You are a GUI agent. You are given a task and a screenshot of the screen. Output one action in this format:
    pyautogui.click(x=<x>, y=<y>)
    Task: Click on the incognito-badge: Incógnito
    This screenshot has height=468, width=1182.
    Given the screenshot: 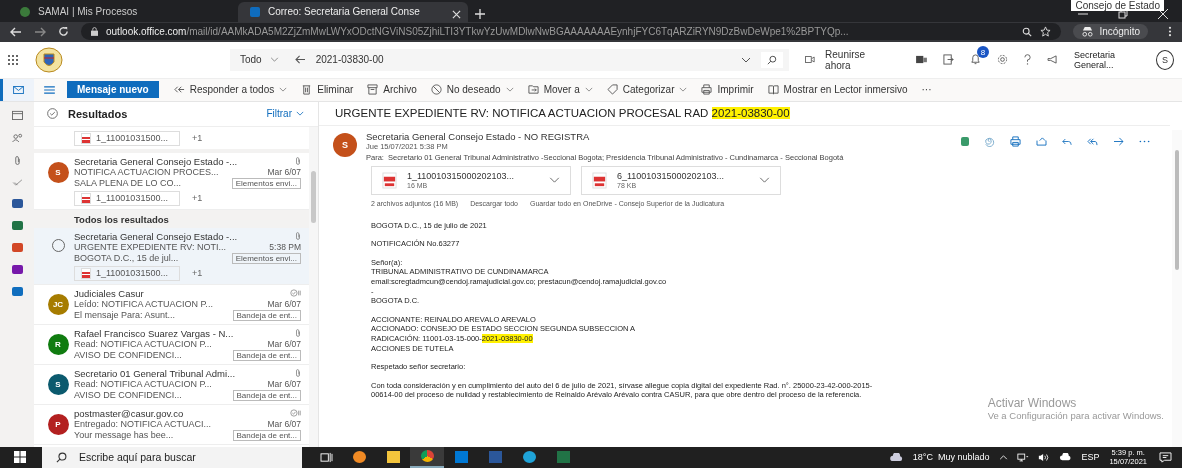 What is the action you would take?
    pyautogui.click(x=1110, y=32)
    